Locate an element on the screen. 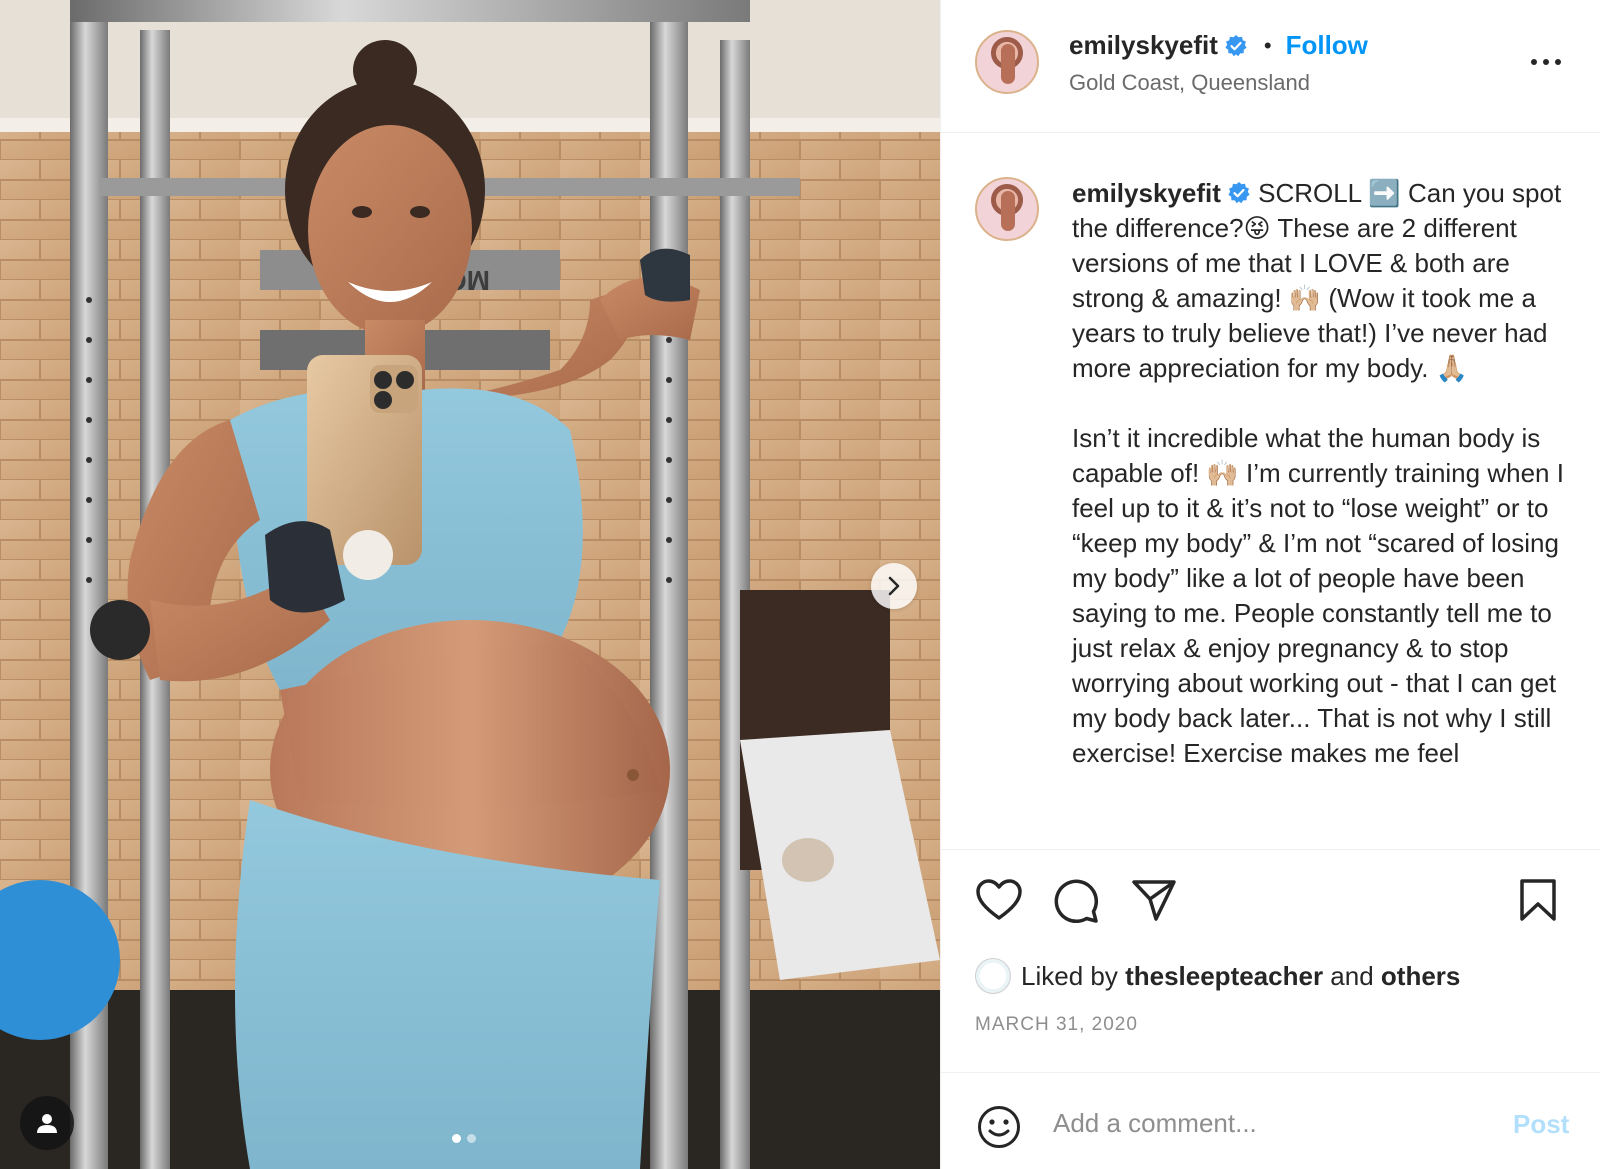  author-name-row: emilyskyefit • Follow is located at coordinates (1218, 45).